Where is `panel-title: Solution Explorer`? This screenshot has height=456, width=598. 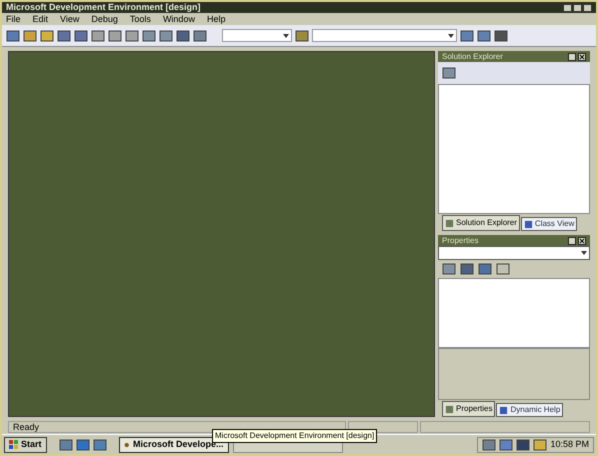 panel-title: Solution Explorer is located at coordinates (472, 56).